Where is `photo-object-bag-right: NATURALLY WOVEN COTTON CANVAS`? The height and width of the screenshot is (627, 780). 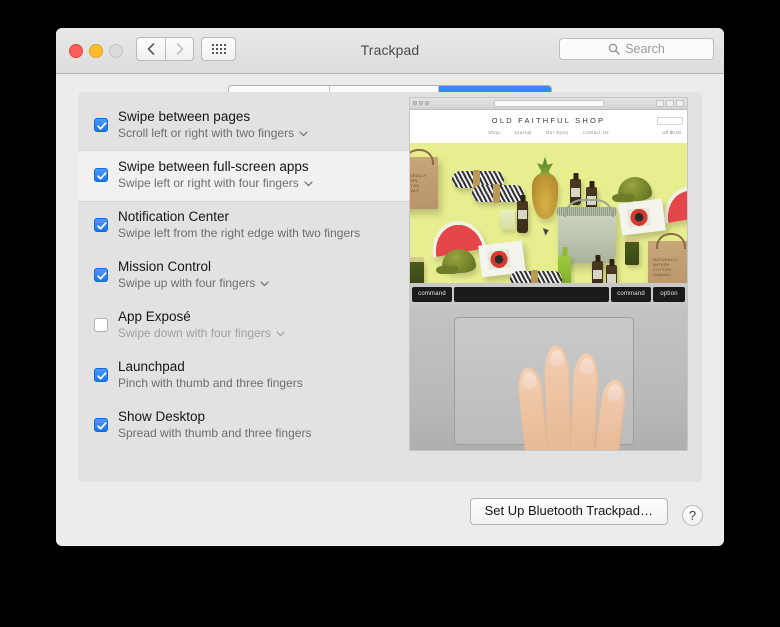 photo-object-bag-right: NATURALLY WOVEN COTTON CANVAS is located at coordinates (667, 258).